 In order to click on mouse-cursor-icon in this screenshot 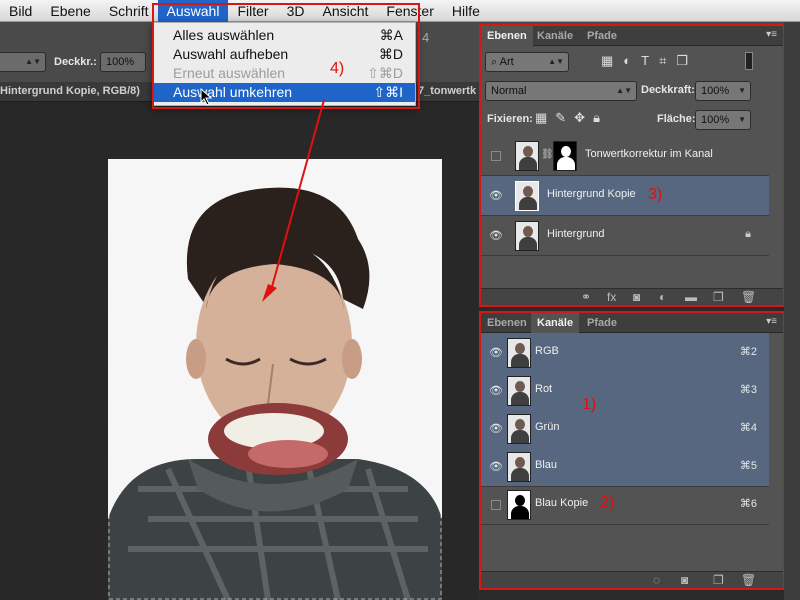, I will do `click(206, 97)`.